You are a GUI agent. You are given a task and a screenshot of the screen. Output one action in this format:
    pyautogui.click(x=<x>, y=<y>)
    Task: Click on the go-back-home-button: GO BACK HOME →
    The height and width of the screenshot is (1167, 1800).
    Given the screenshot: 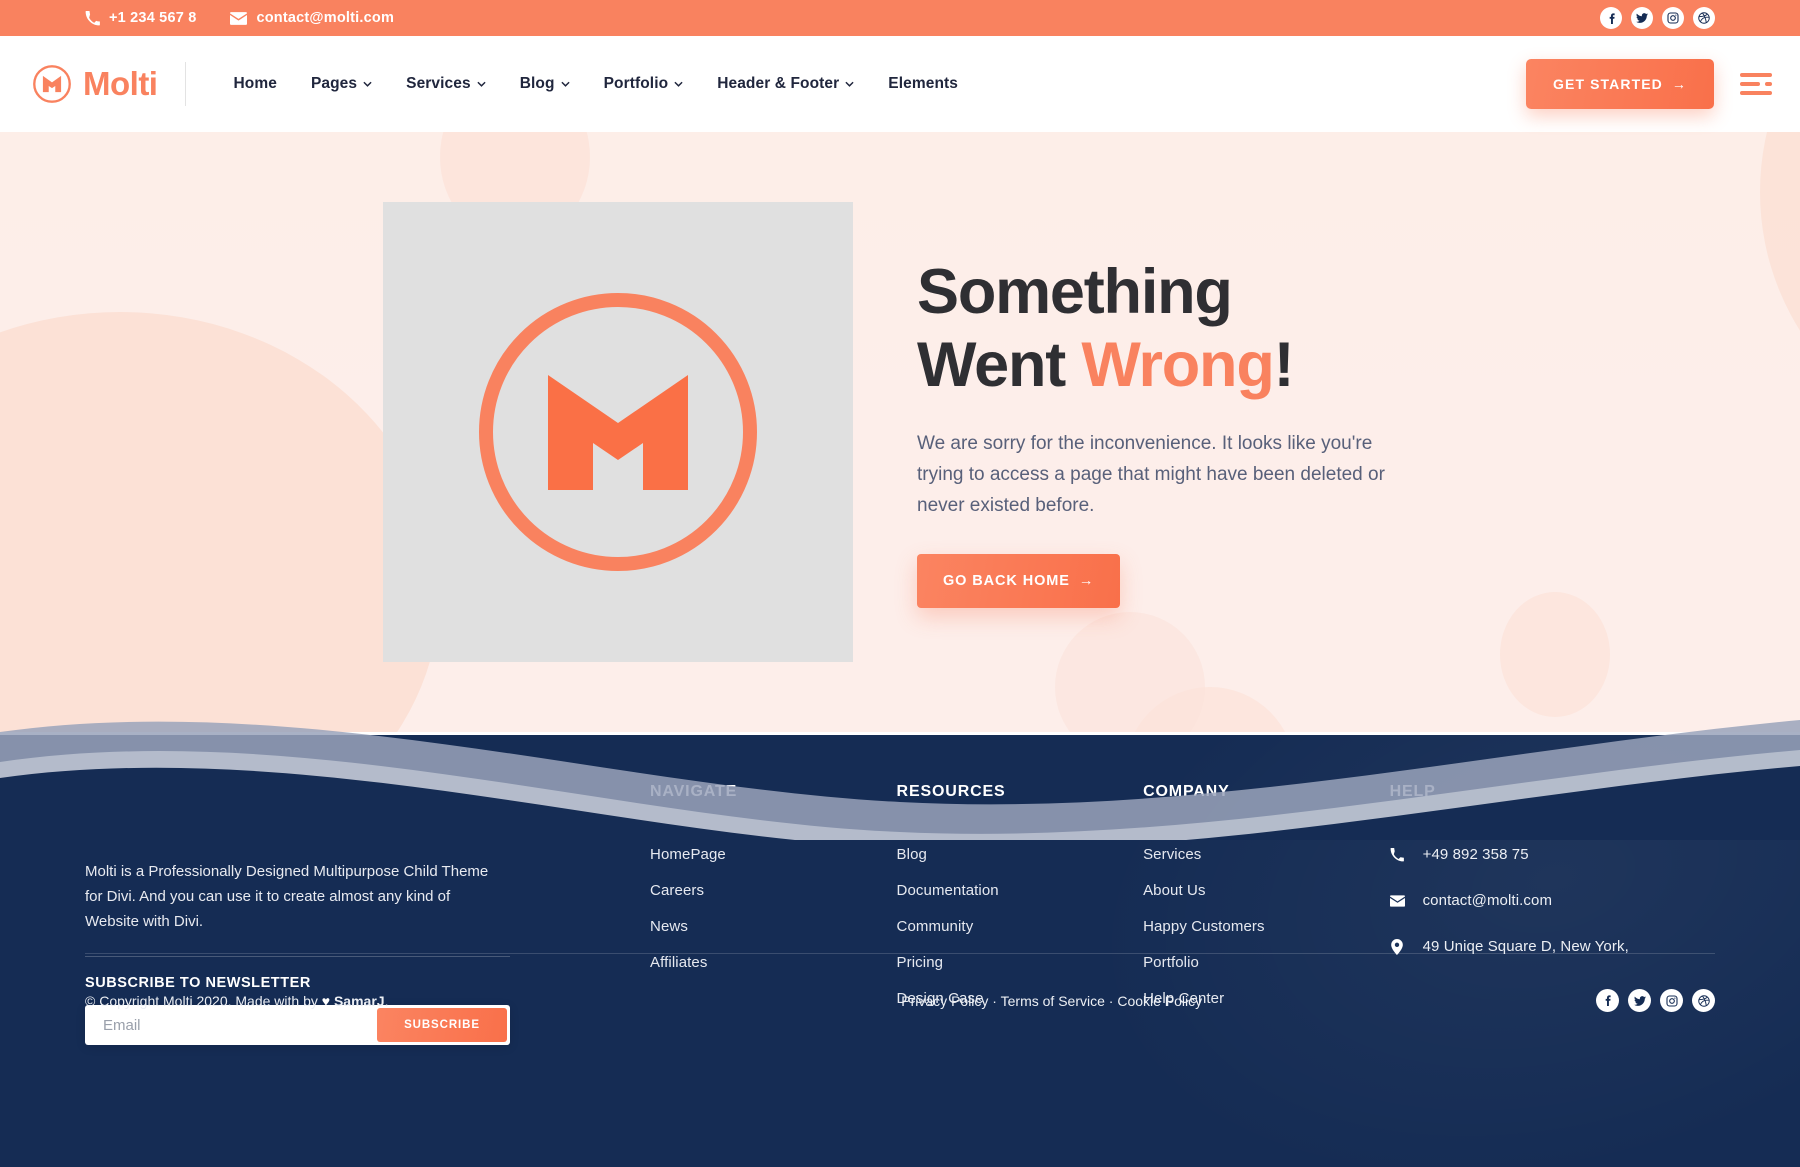 What is the action you would take?
    pyautogui.click(x=1019, y=581)
    